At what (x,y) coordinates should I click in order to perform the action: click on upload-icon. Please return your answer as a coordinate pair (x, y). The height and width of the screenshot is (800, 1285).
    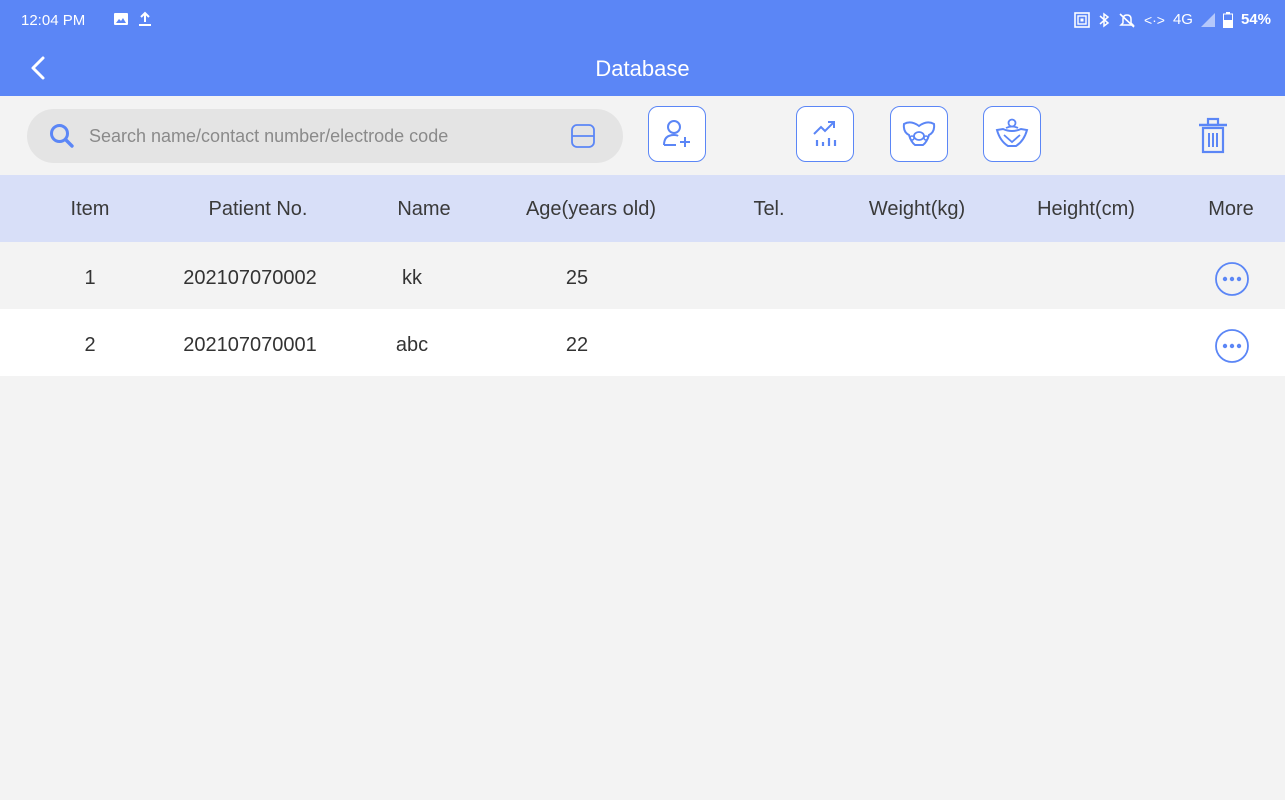
    Looking at the image, I should click on (145, 18).